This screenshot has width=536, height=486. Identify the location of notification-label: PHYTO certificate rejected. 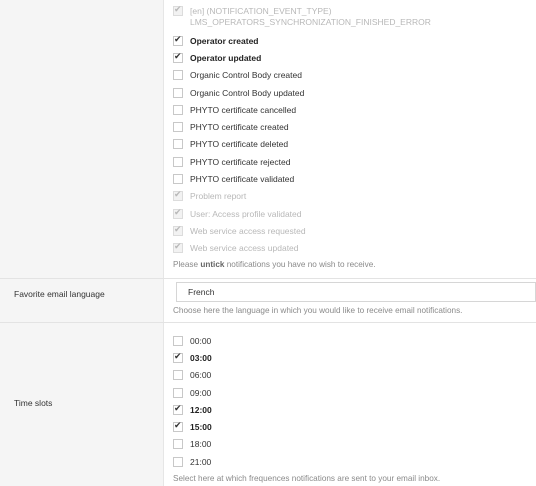
(240, 161).